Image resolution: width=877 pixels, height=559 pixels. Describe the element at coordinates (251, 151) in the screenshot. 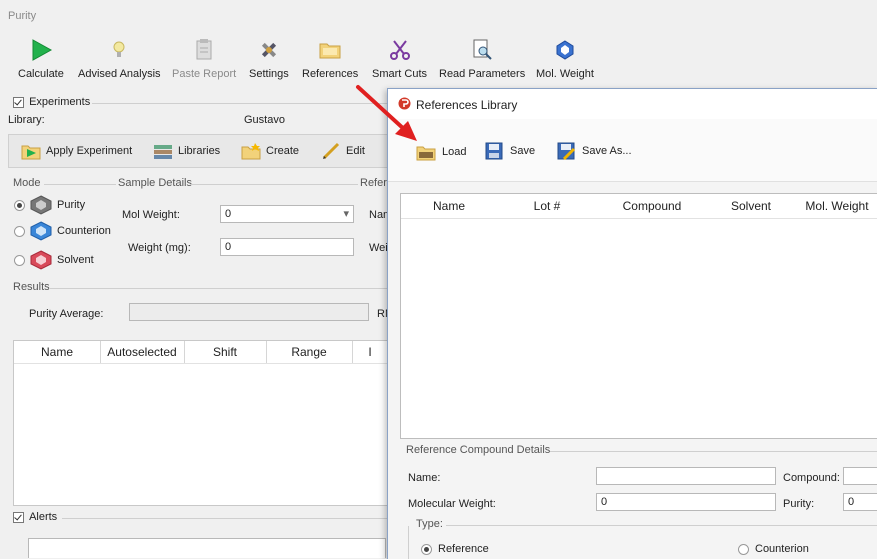

I see `create-icon` at that location.